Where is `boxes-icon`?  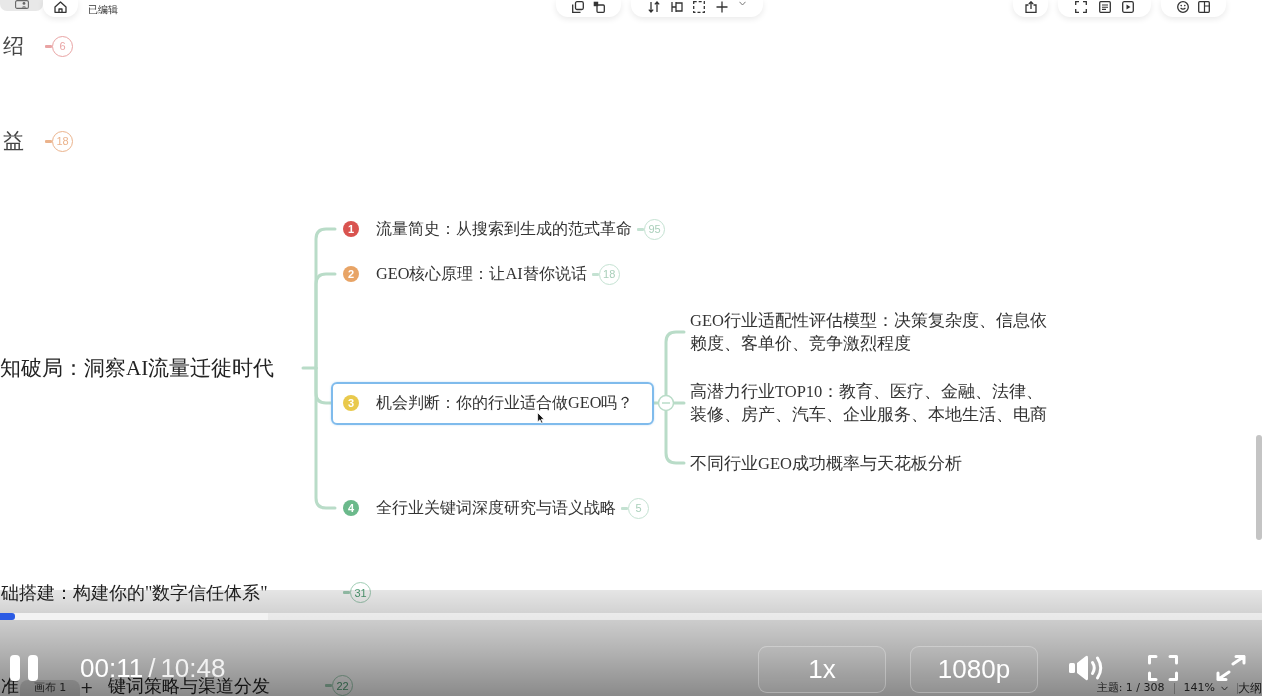
boxes-icon is located at coordinates (599, 7).